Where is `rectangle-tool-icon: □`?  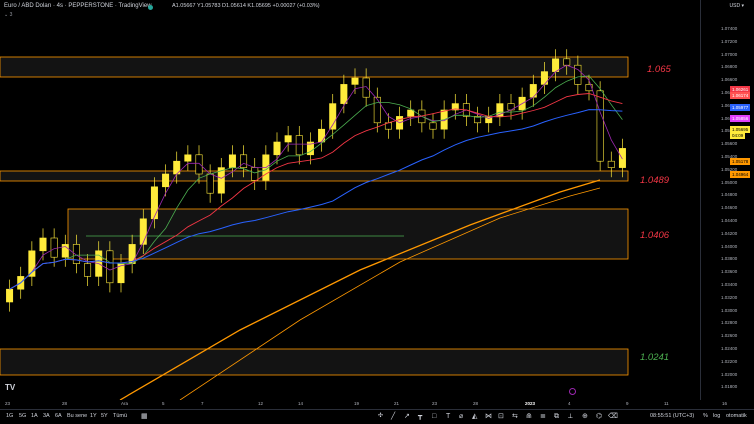 rectangle-tool-icon: □ is located at coordinates (434, 416).